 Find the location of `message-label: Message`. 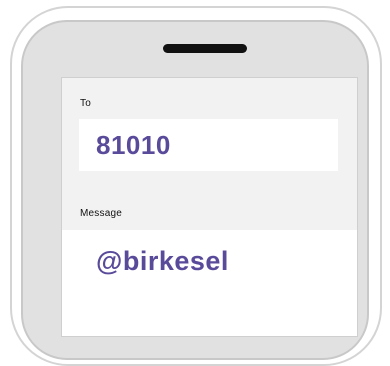

message-label: Message is located at coordinates (101, 213).